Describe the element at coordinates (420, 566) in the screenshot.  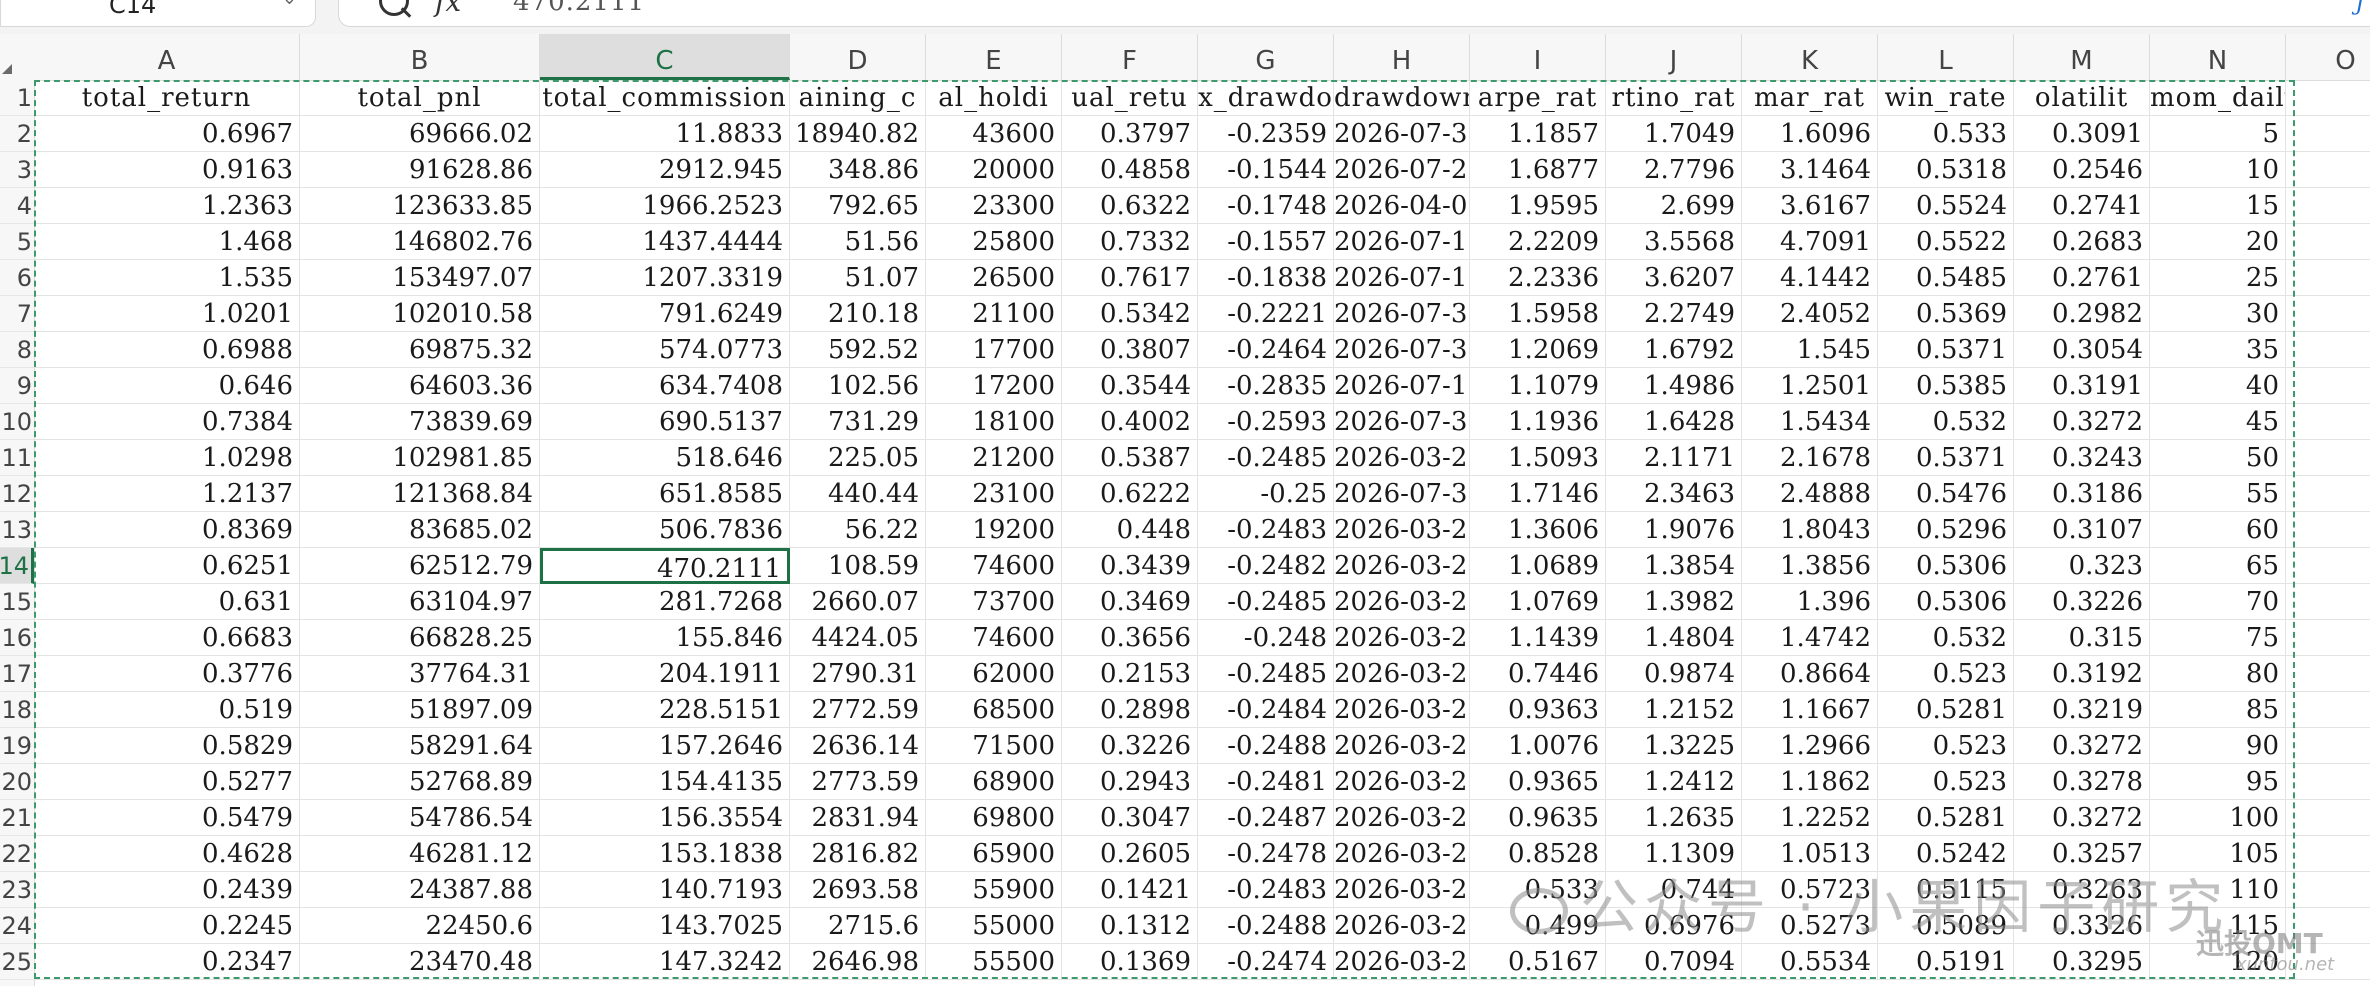
I see `data-cell: 62512.79` at that location.